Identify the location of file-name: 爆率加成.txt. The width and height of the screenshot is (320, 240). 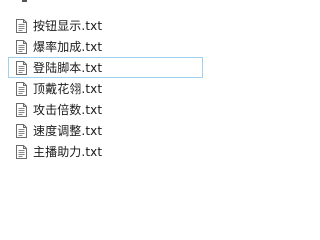
(68, 46).